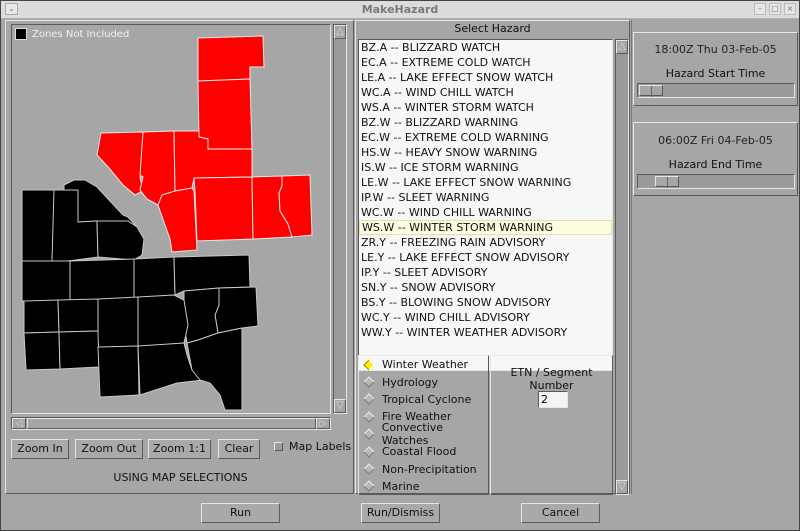 This screenshot has height=531, width=800. Describe the element at coordinates (240, 513) in the screenshot. I see `run-button: Run` at that location.